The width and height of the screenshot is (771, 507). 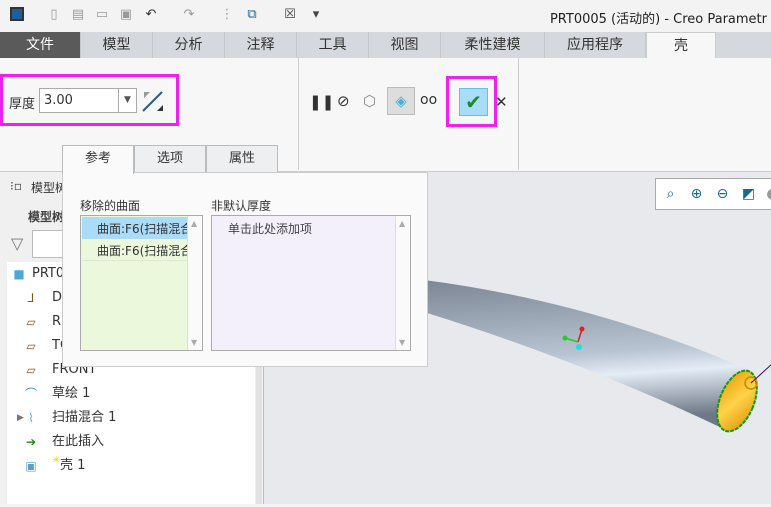 I want to click on thickness-input: 3.00 ▼, so click(x=88, y=100).